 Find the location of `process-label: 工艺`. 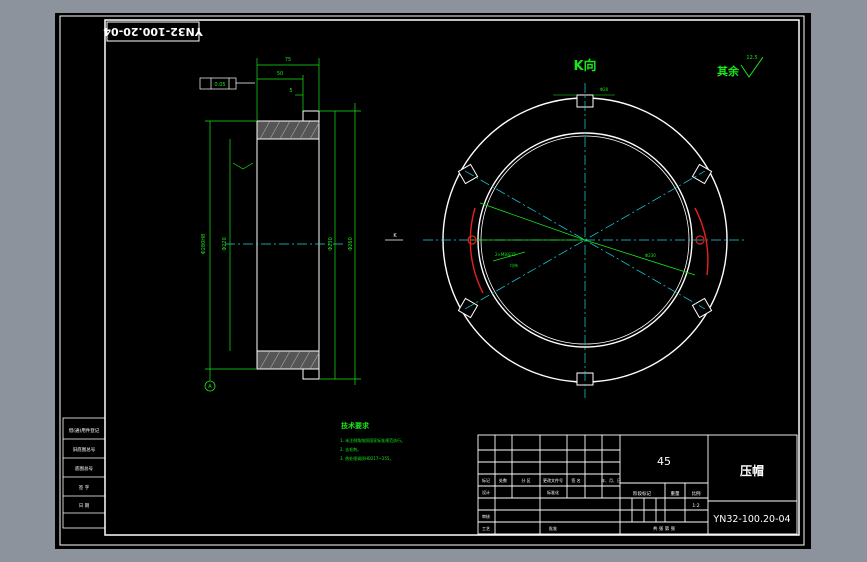

process-label: 工艺 is located at coordinates (486, 528).